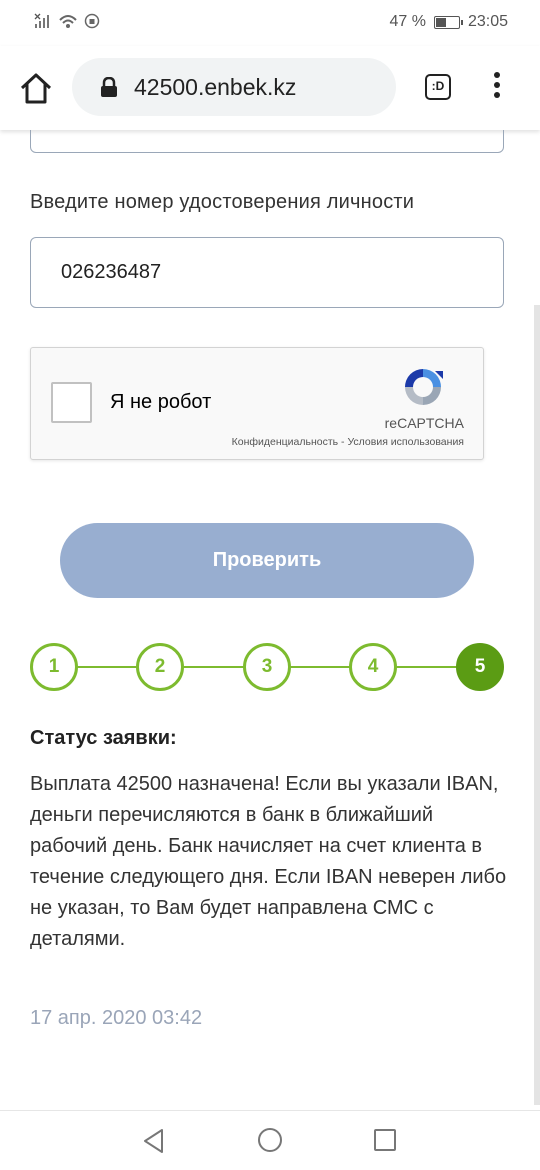 Image resolution: width=540 pixels, height=1170 pixels. Describe the element at coordinates (438, 87) in the screenshot. I see `tabs-button: :D` at that location.